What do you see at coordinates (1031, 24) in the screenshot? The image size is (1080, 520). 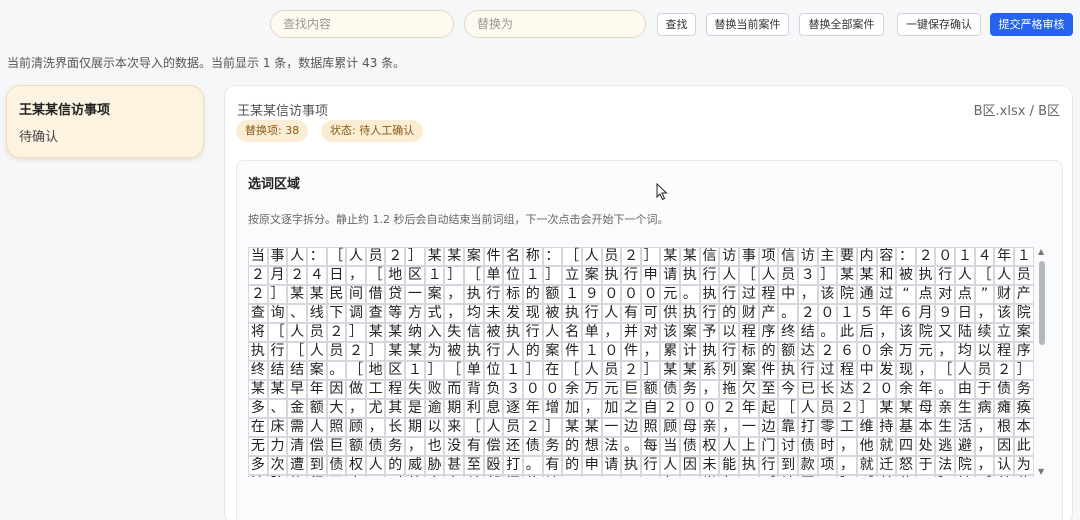 I see `submit-review-button: 提交严格审核` at bounding box center [1031, 24].